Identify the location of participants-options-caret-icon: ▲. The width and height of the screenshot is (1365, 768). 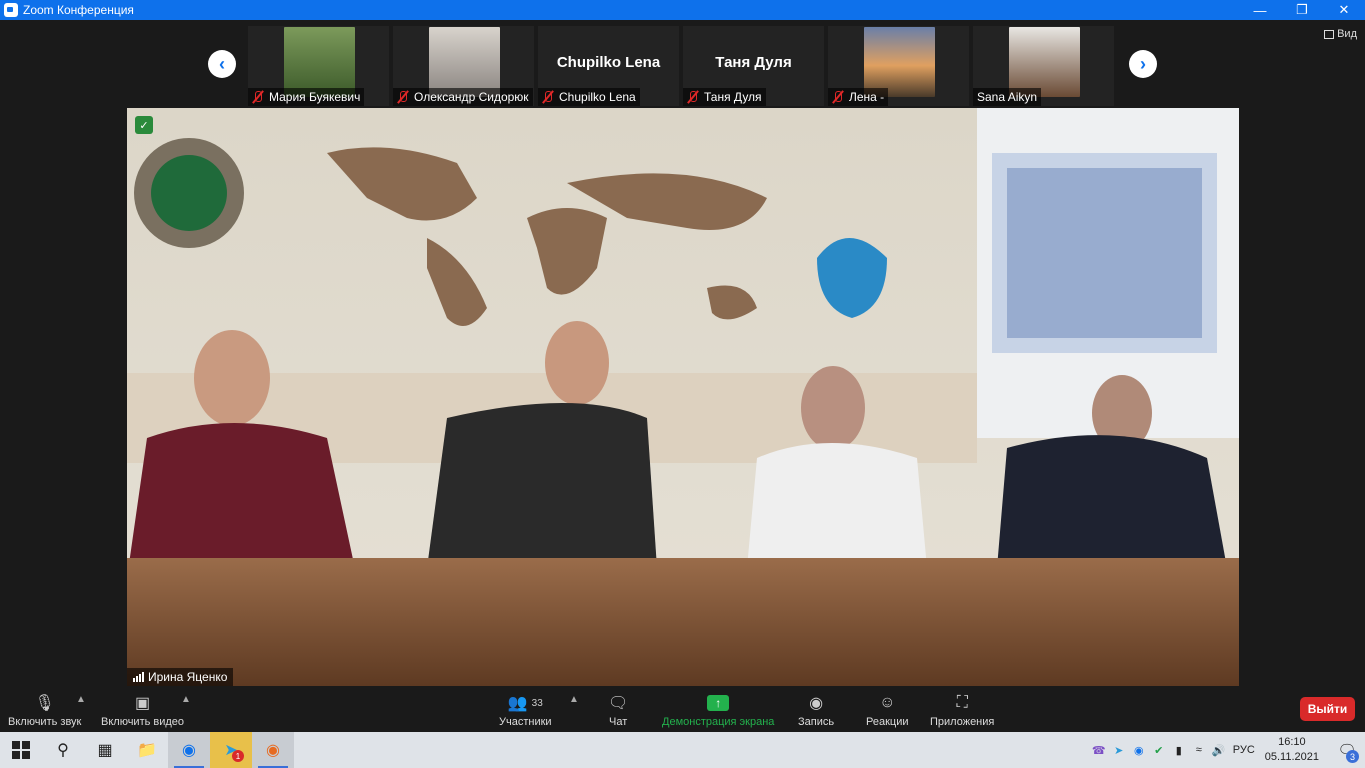
(574, 699).